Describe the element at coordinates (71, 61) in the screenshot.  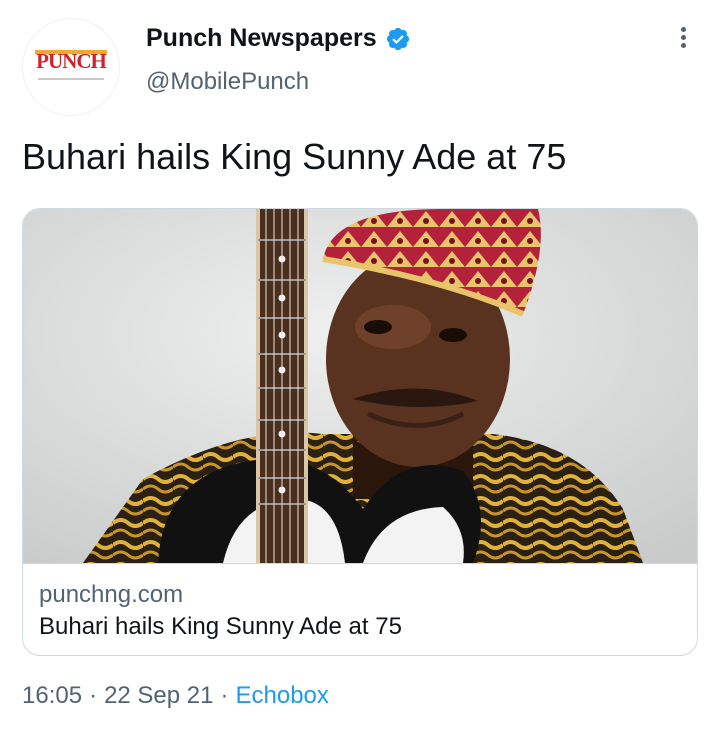
I see `punch-logo: PUNCH` at that location.